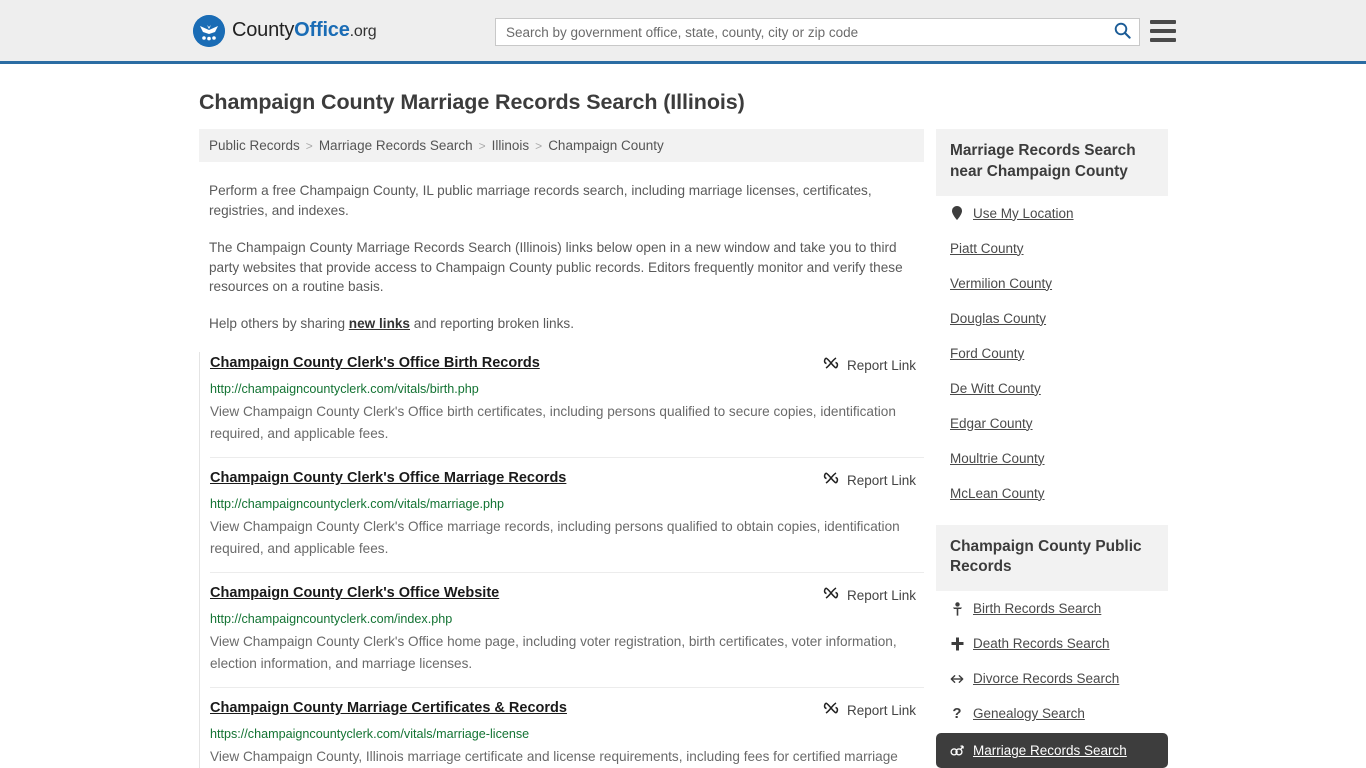  What do you see at coordinates (363, 31) in the screenshot?
I see `logo-text-org: .org` at bounding box center [363, 31].